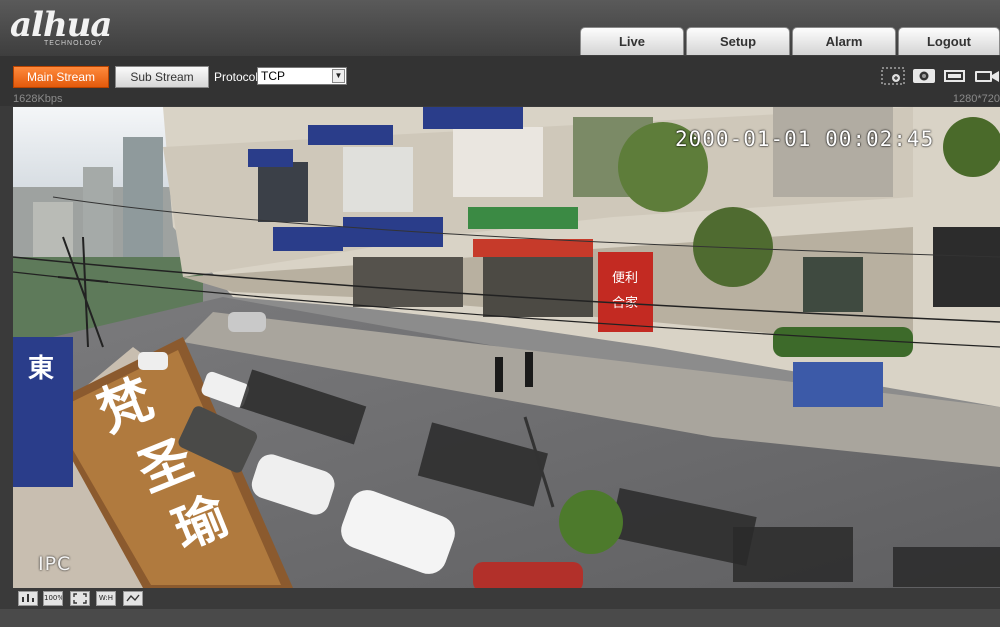 The width and height of the screenshot is (1000, 627). Describe the element at coordinates (844, 41) in the screenshot. I see `tab-alarm: Alarm` at that location.